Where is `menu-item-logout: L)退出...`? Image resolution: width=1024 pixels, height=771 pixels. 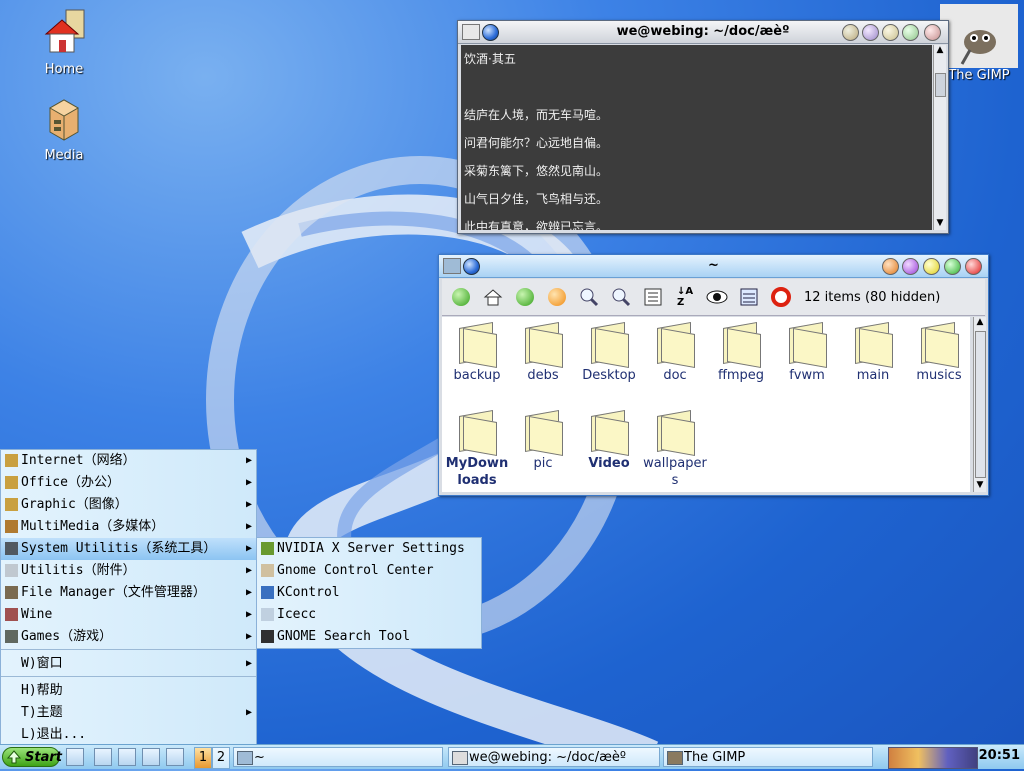
menu-item-logout: L)退出... is located at coordinates (128, 735).